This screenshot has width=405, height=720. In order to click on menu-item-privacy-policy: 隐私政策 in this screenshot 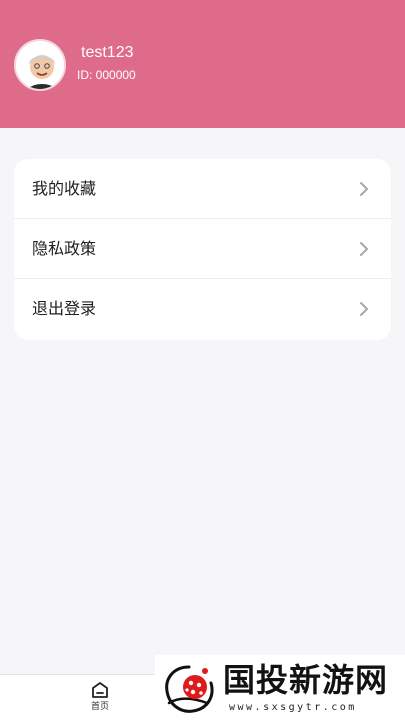, I will do `click(202, 249)`.